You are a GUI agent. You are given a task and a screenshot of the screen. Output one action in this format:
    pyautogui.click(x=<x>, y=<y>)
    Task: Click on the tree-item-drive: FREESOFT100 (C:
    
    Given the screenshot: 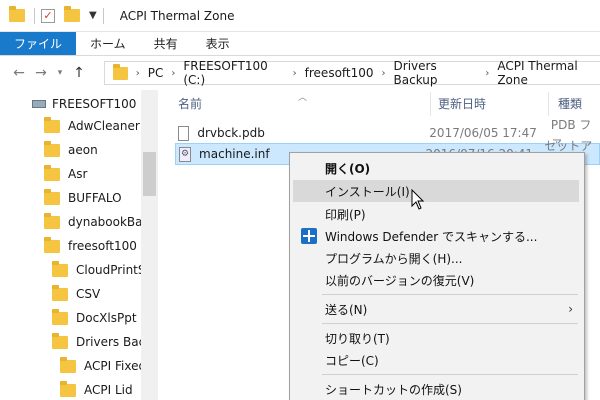 What is the action you would take?
    pyautogui.click(x=94, y=104)
    